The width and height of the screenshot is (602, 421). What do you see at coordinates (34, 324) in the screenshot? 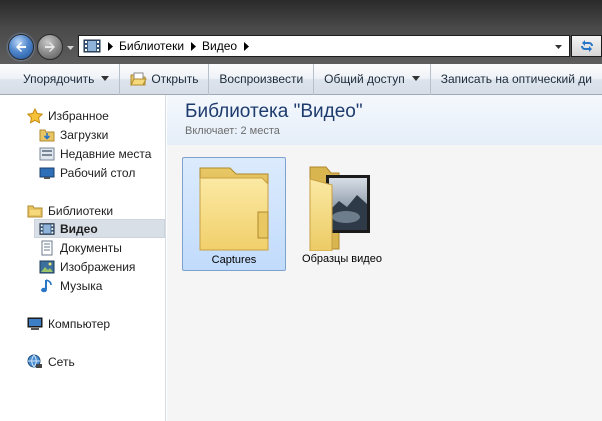
I see `computer-icon` at bounding box center [34, 324].